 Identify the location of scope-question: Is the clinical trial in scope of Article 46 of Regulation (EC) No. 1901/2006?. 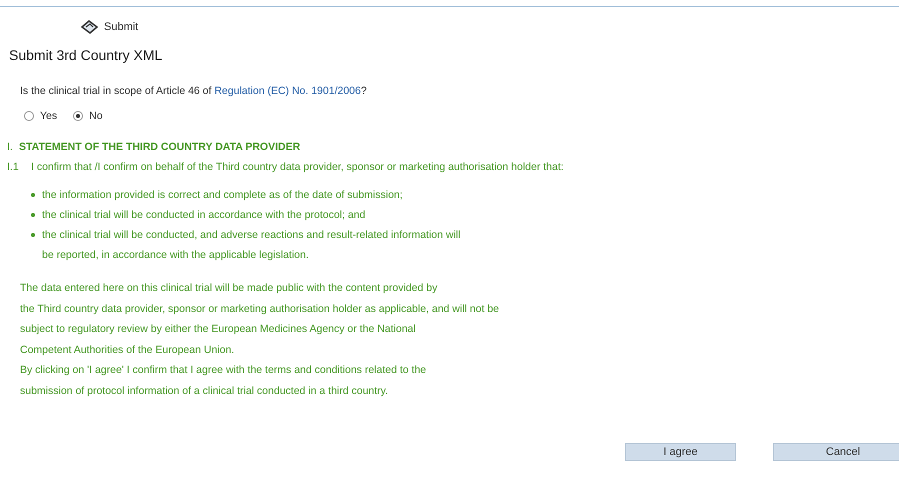
(194, 91).